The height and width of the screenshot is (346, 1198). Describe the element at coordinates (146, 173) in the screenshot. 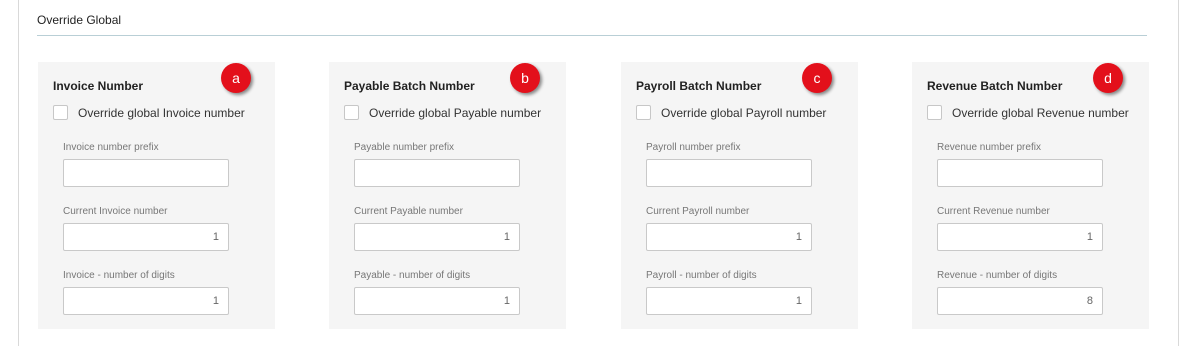

I see `invoice-prefix-input` at that location.